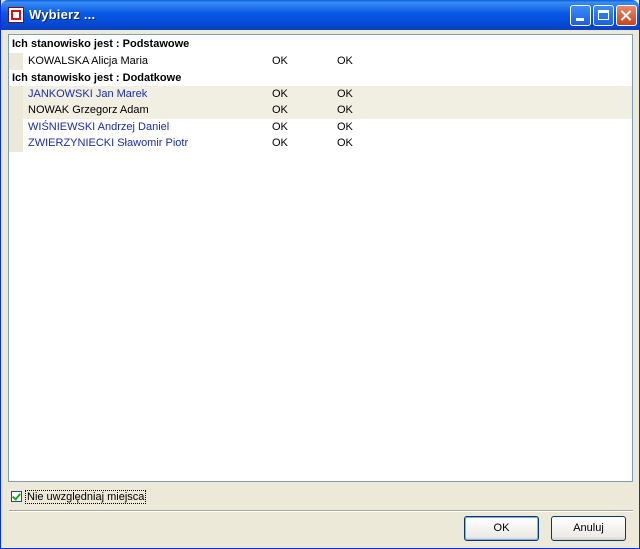  What do you see at coordinates (320, 94) in the screenshot?
I see `list-item: JANKOWSKI Jan Marek OK OK` at bounding box center [320, 94].